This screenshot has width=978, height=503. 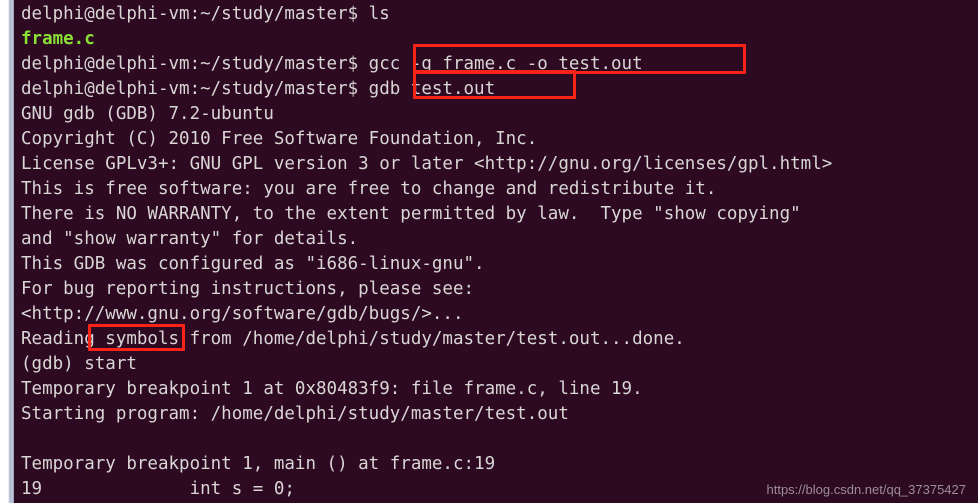 I want to click on watermark-text: https://blog.csdn.net/qq_37375427, so click(x=866, y=489).